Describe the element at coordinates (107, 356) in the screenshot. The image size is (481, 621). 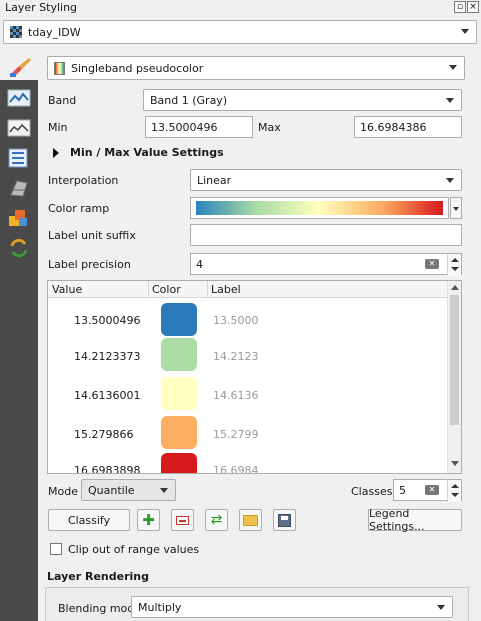
I see `row-value: 14.2123373` at that location.